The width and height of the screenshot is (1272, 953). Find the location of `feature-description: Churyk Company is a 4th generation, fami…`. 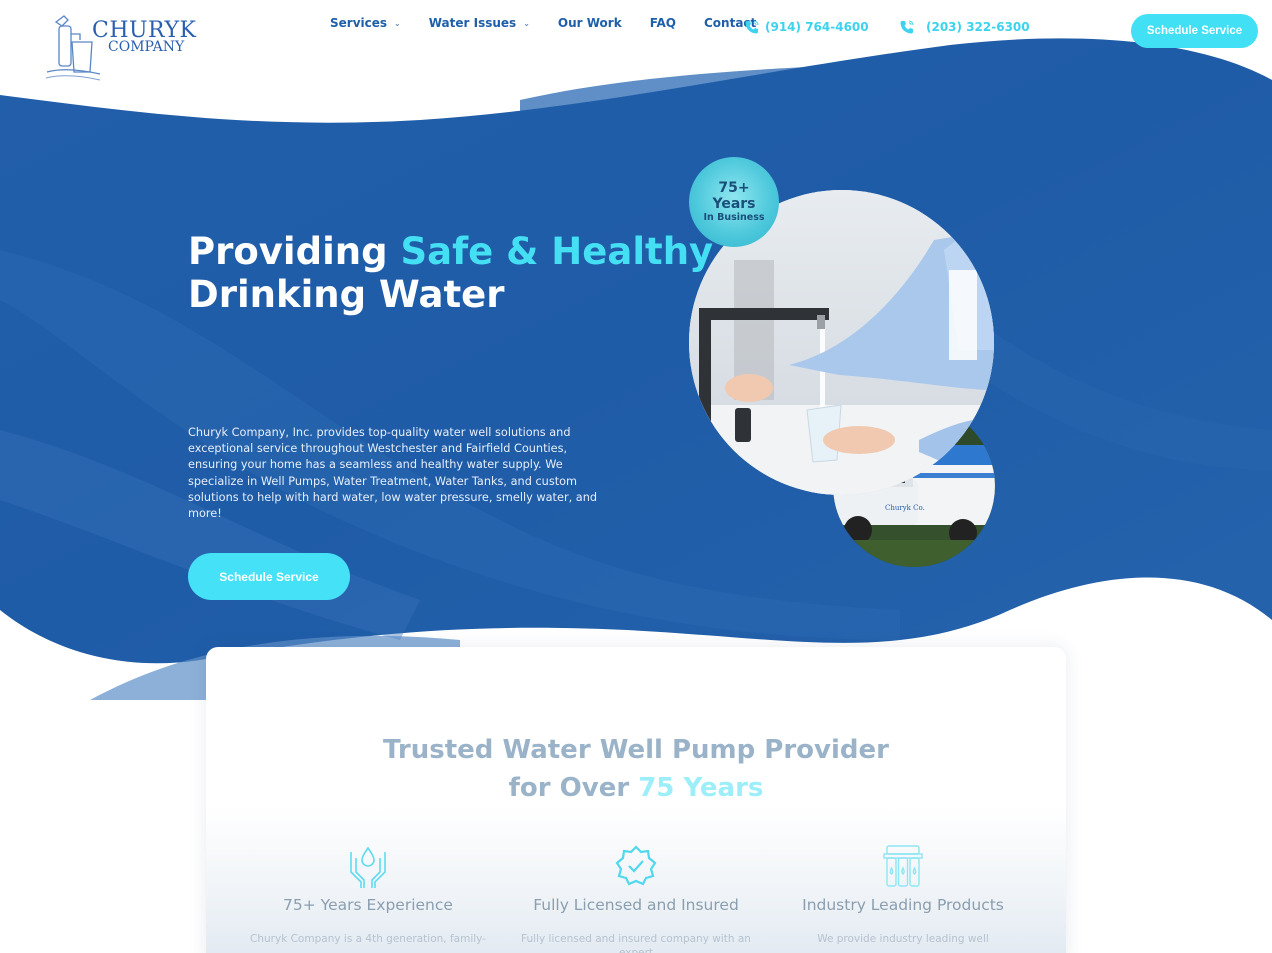

feature-description: Churyk Company is a 4th generation, fami… is located at coordinates (368, 939).